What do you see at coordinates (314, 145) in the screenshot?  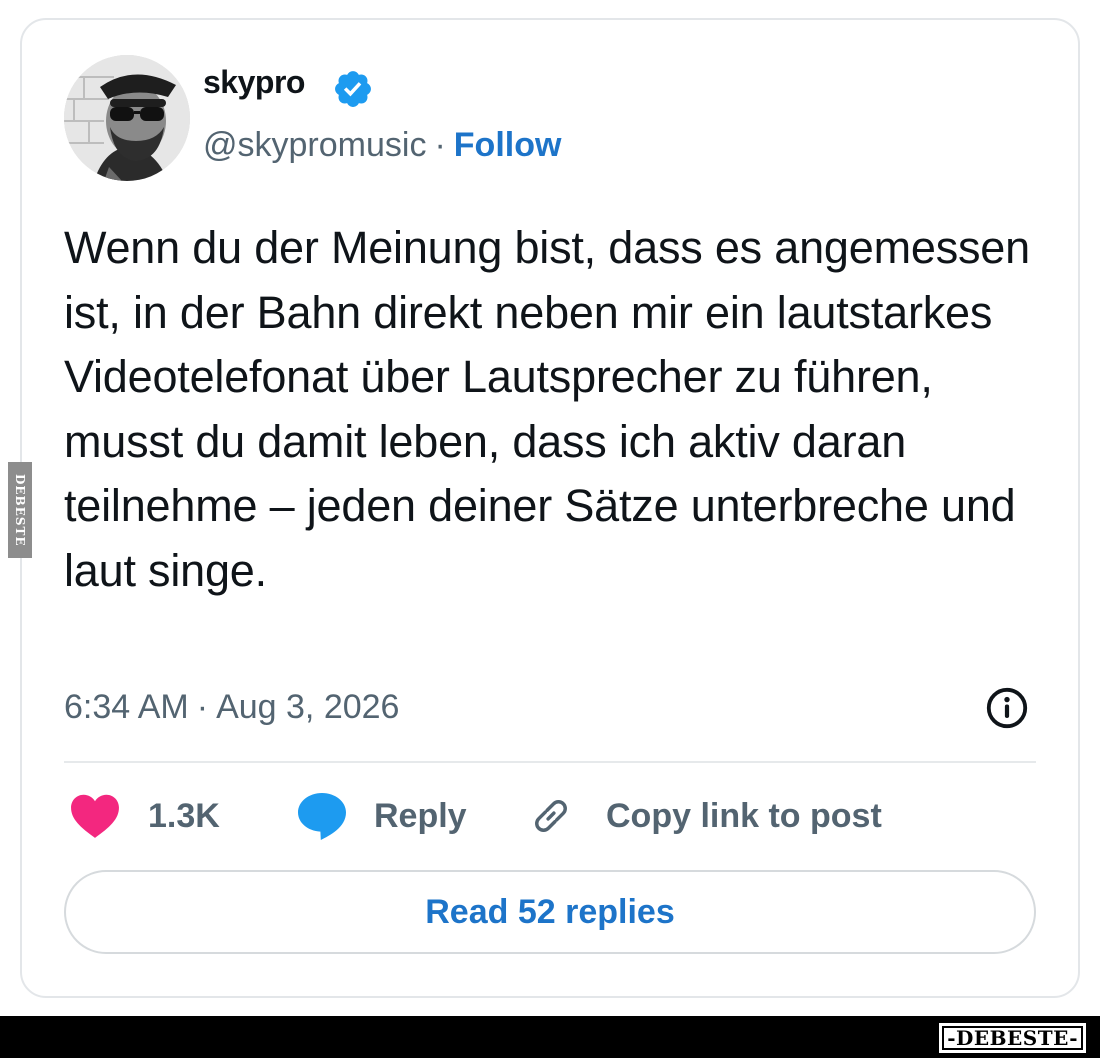 I see `user-handle: @skypromusic` at bounding box center [314, 145].